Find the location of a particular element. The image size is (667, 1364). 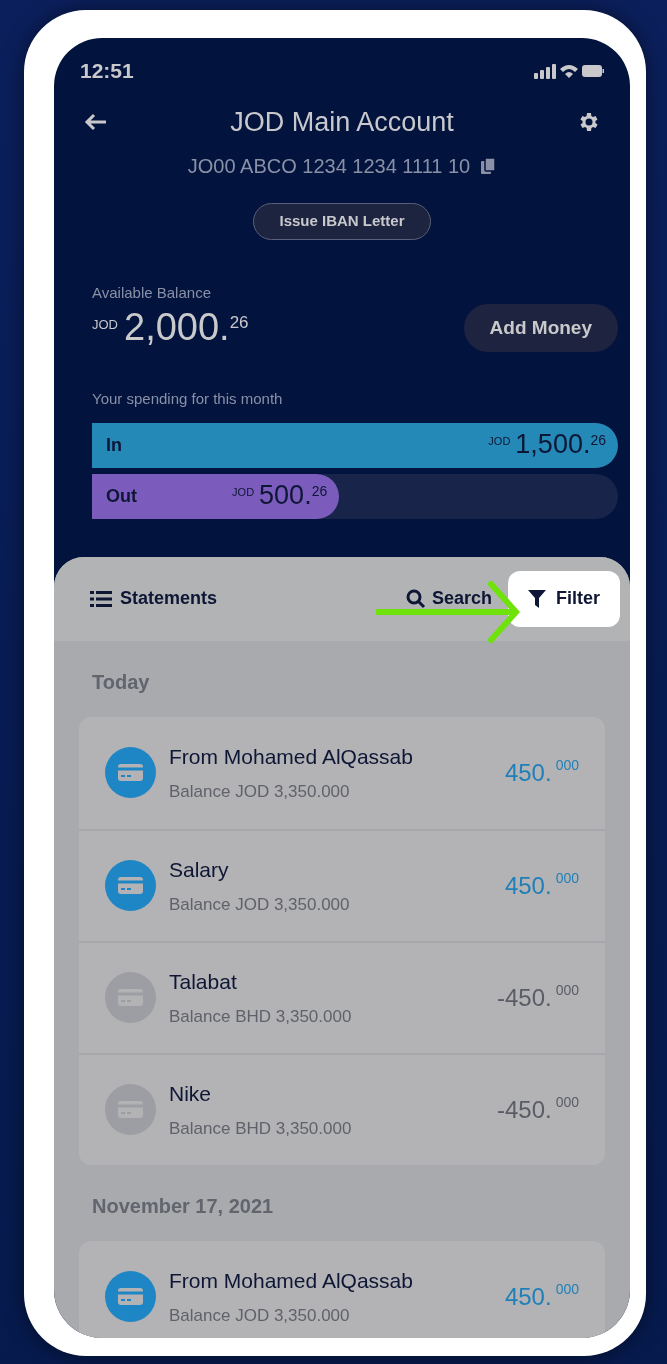

date-heading: Today is located at coordinates (121, 682).